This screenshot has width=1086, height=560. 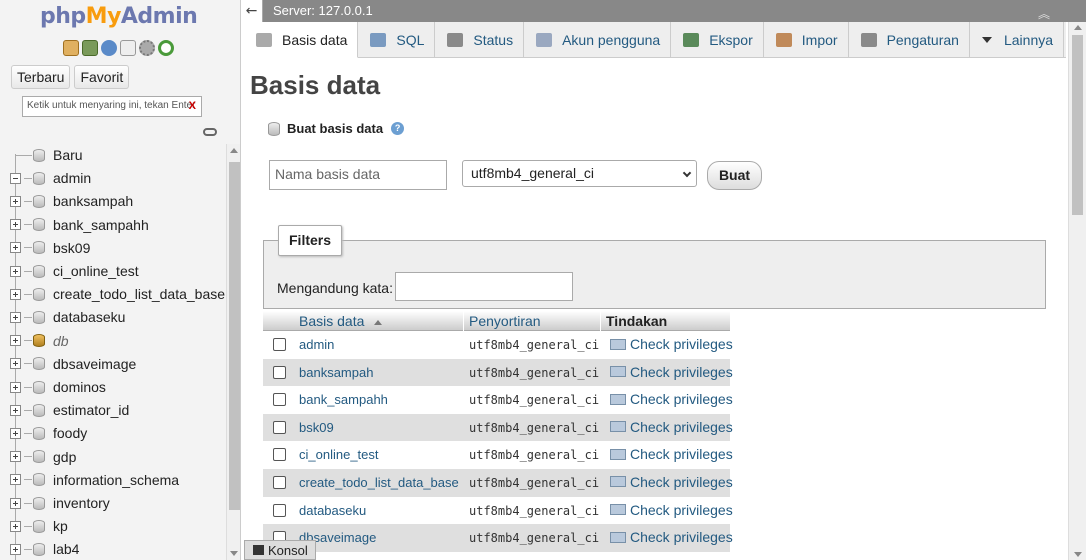 What do you see at coordinates (210, 132) in the screenshot?
I see `link-icon` at bounding box center [210, 132].